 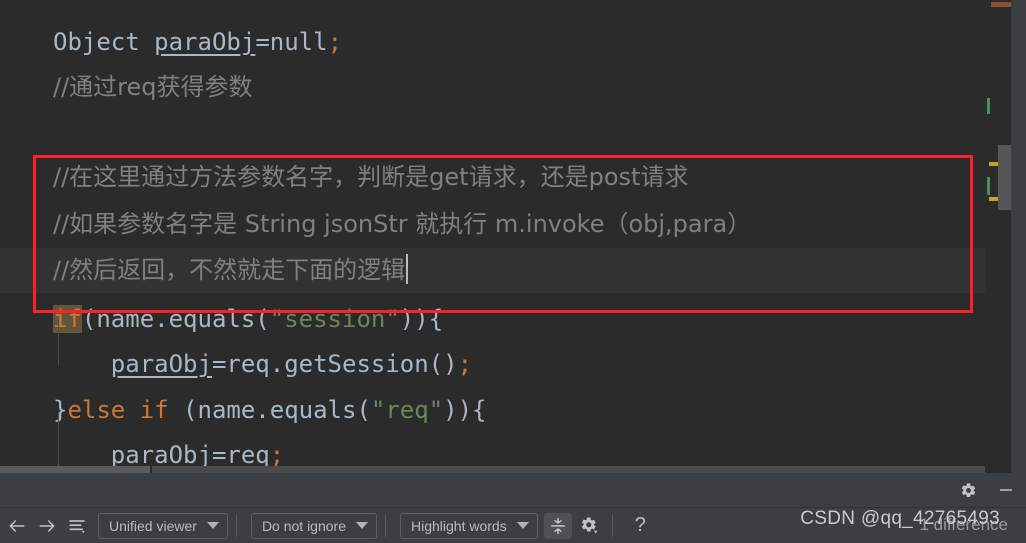 What do you see at coordinates (17, 526) in the screenshot?
I see `previous-difference-button` at bounding box center [17, 526].